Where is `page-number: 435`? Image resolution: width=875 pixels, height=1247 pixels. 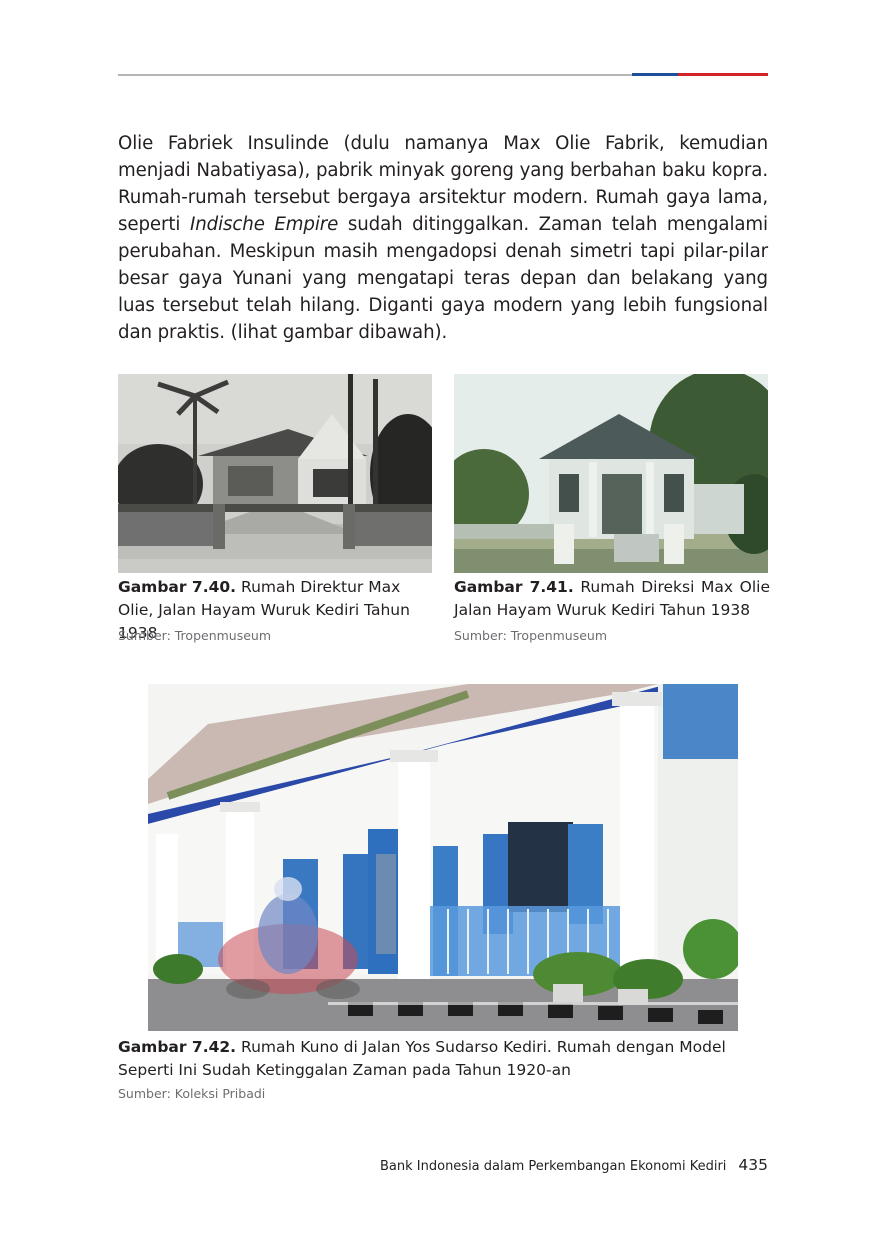 page-number: 435 is located at coordinates (753, 1165).